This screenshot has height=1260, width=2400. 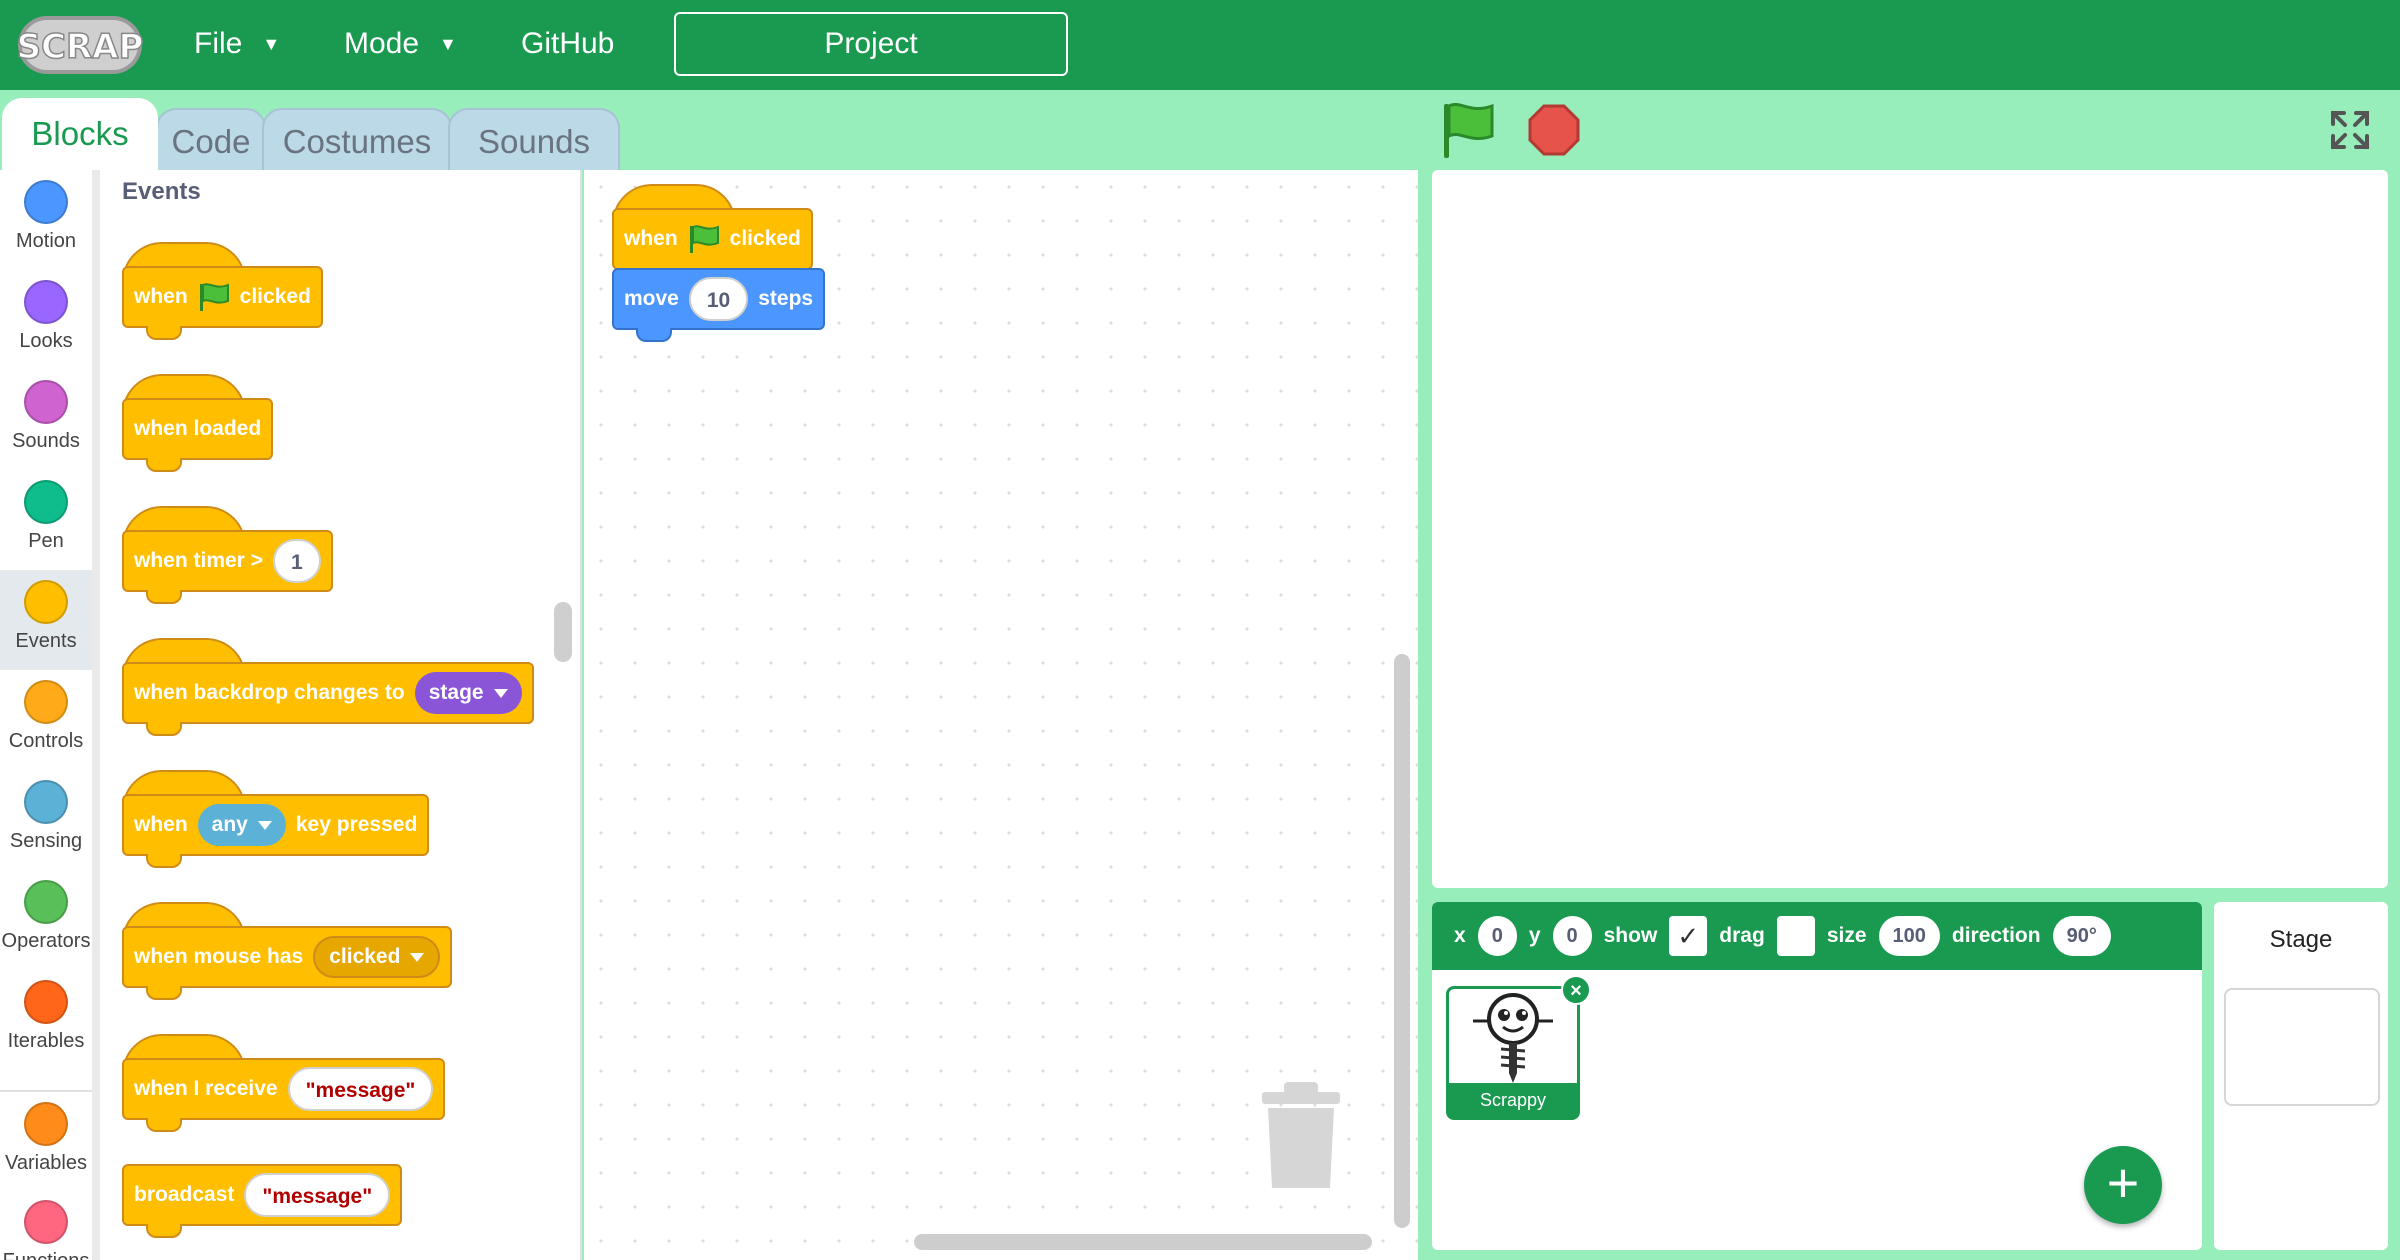 What do you see at coordinates (218, 43) in the screenshot?
I see `file-menu-label: File` at bounding box center [218, 43].